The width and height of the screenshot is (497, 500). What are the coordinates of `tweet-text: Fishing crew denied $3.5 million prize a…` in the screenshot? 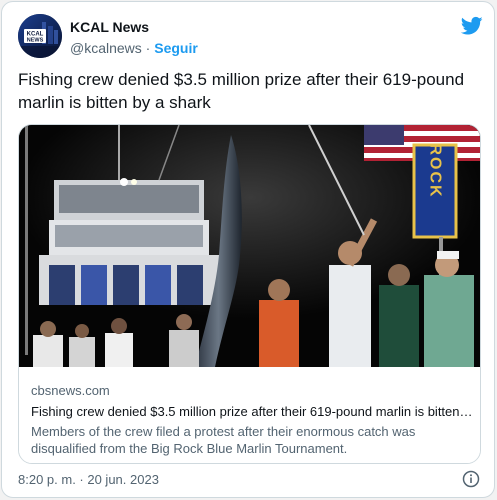 It's located at (241, 91).